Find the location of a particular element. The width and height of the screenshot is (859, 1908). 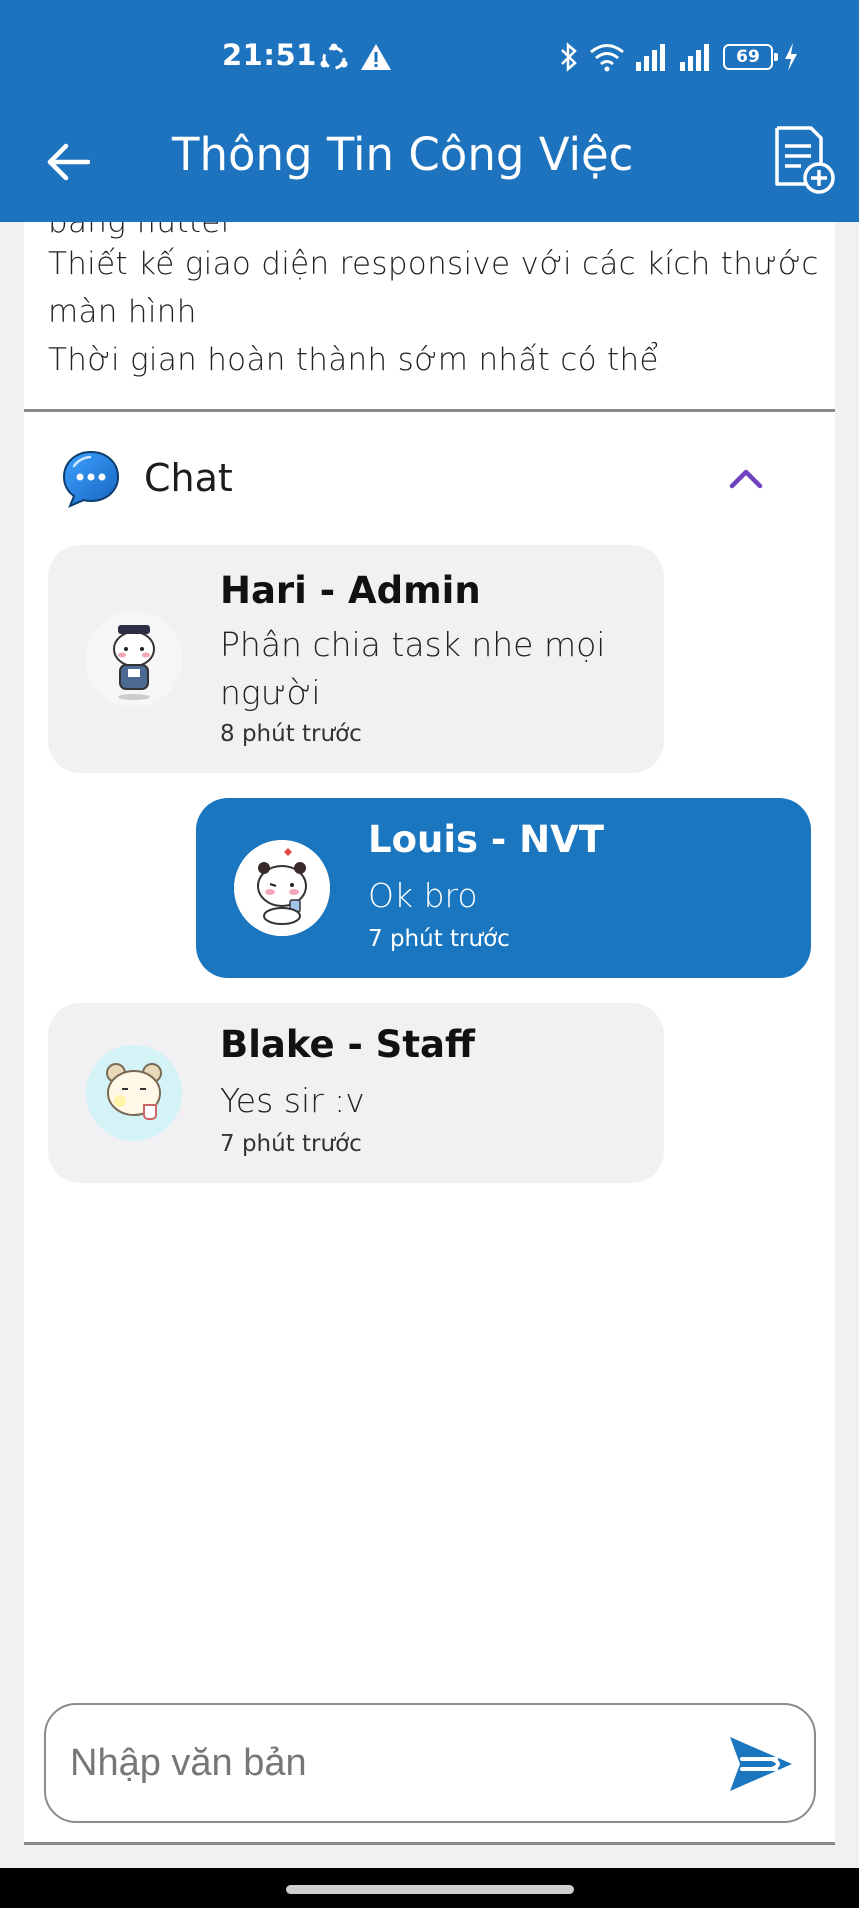

bluetooth-icon is located at coordinates (569, 57).